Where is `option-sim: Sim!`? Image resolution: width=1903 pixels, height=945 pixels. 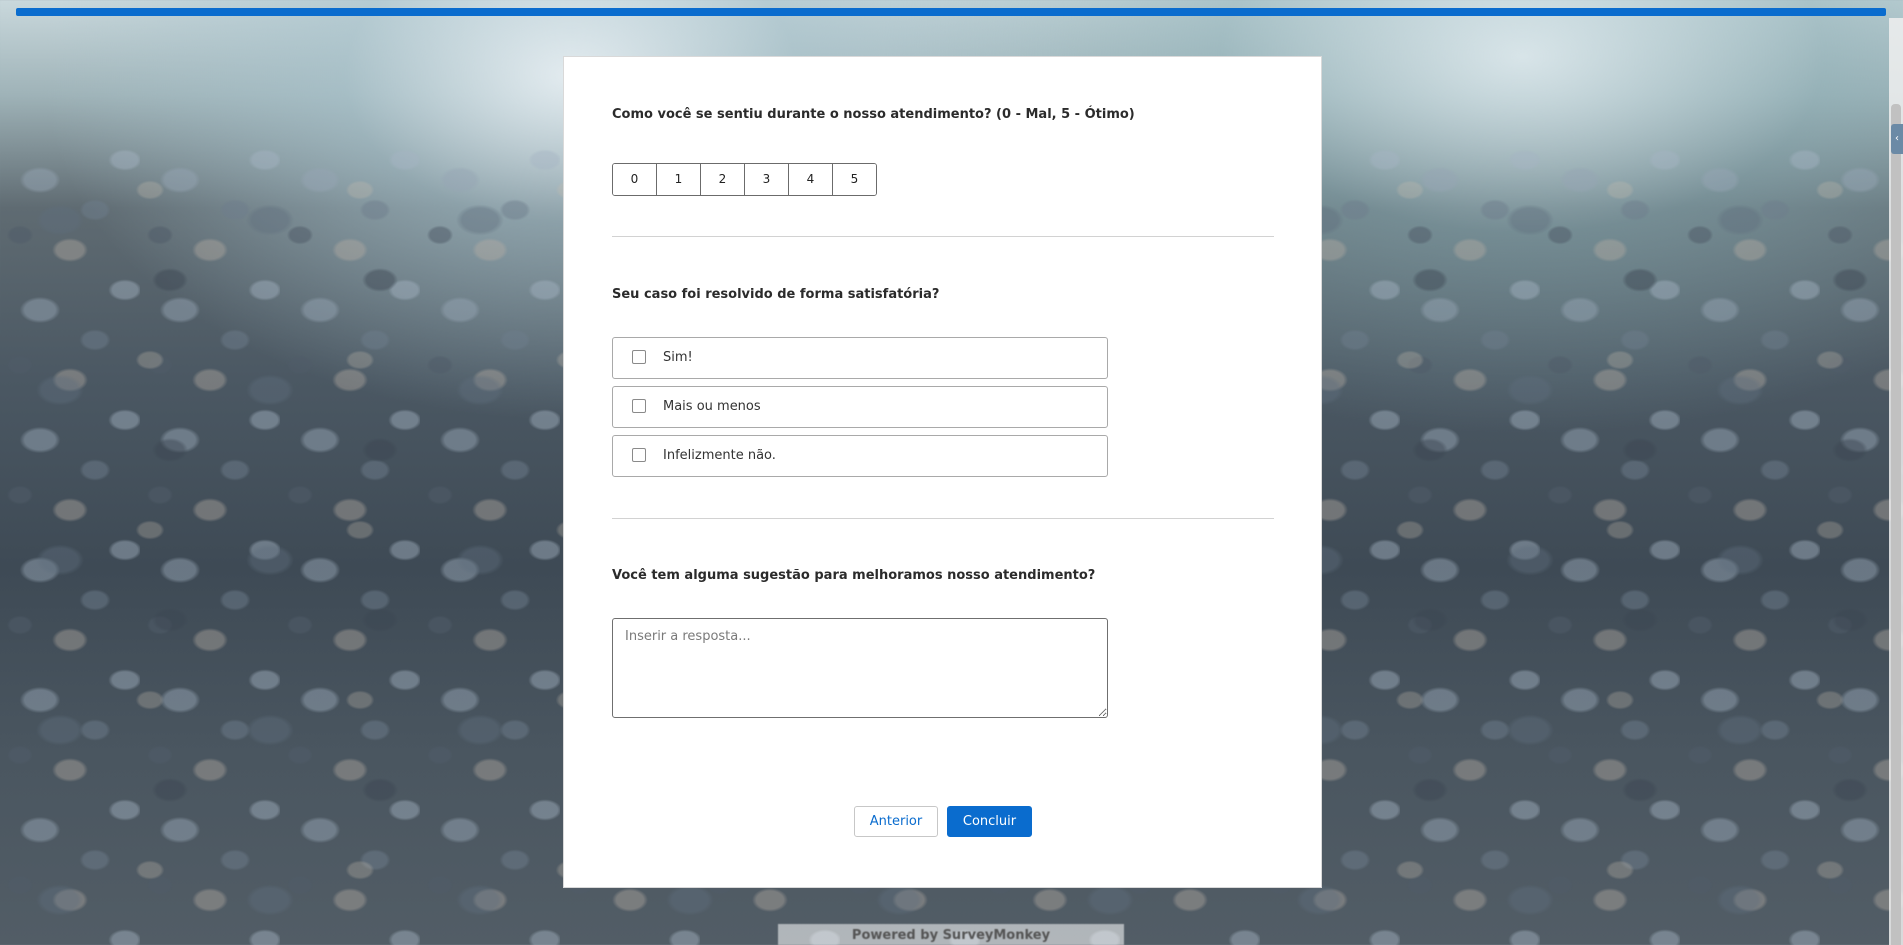
option-sim: Sim! is located at coordinates (860, 358).